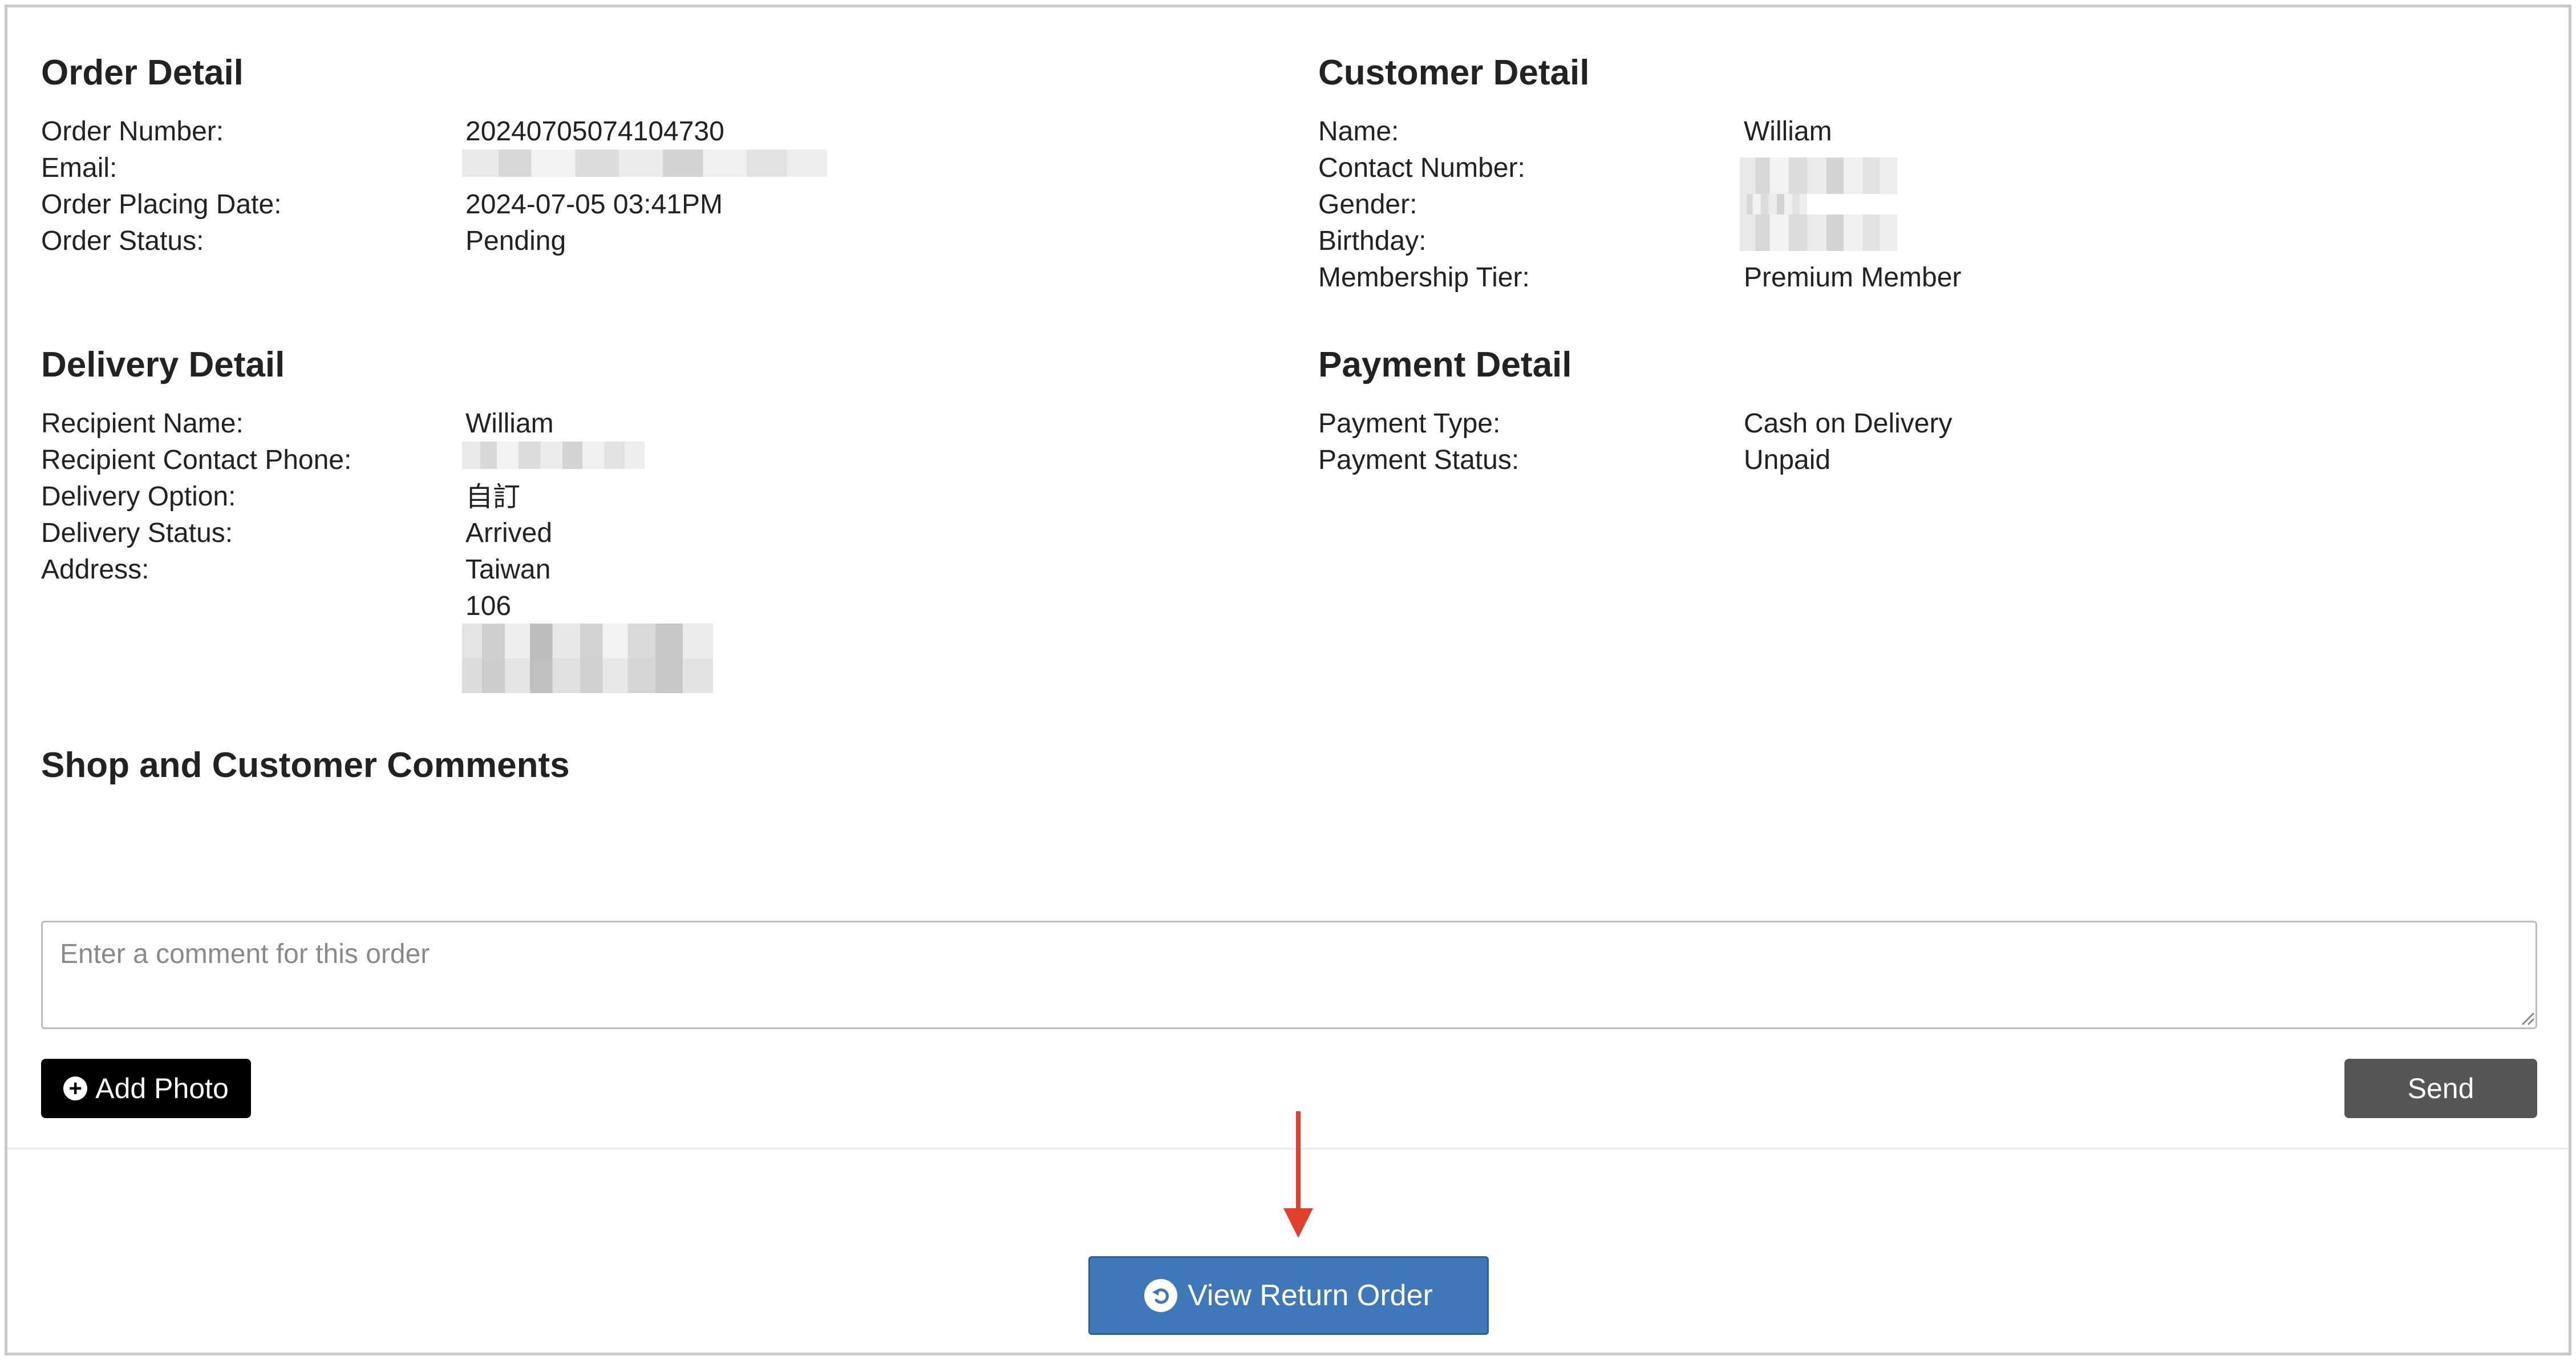 The height and width of the screenshot is (1360, 2576). What do you see at coordinates (640, 241) in the screenshot?
I see `order-status-row: Order Status: Pending` at bounding box center [640, 241].